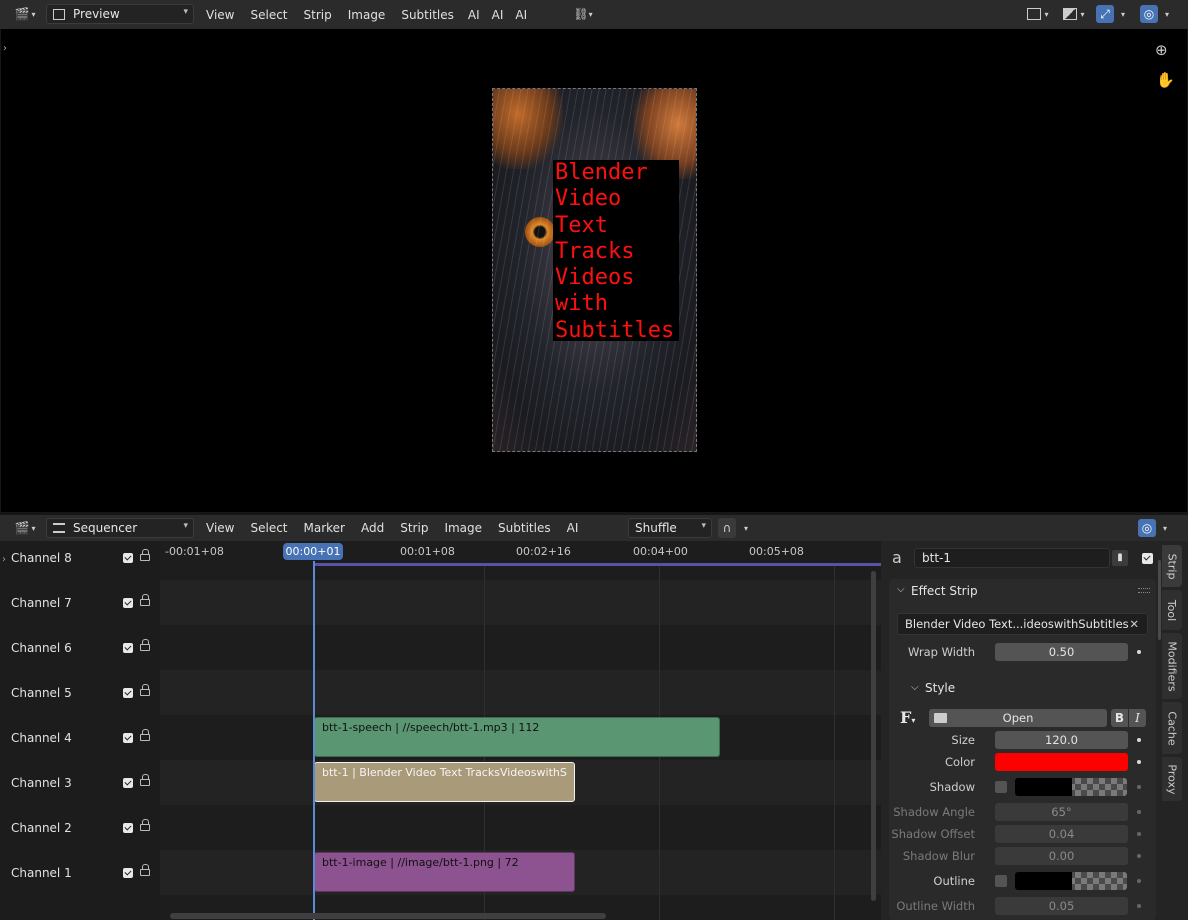 The image size is (1188, 920). Describe the element at coordinates (220, 528) in the screenshot. I see `seq-menu-view: View` at that location.